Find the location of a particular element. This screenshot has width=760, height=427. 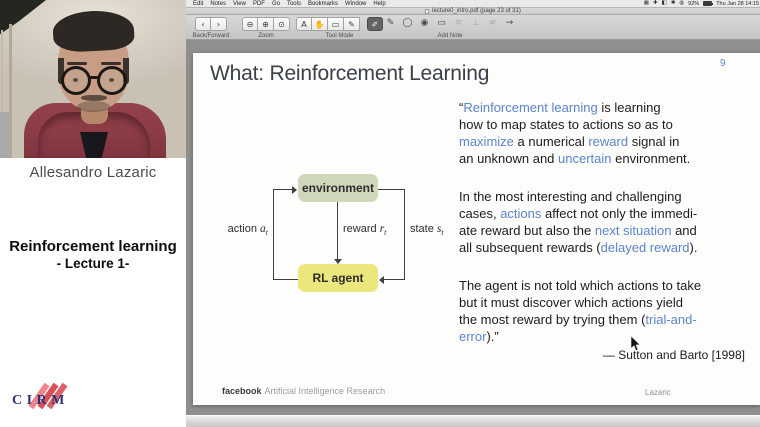

state-loop-bottom is located at coordinates (394, 279).